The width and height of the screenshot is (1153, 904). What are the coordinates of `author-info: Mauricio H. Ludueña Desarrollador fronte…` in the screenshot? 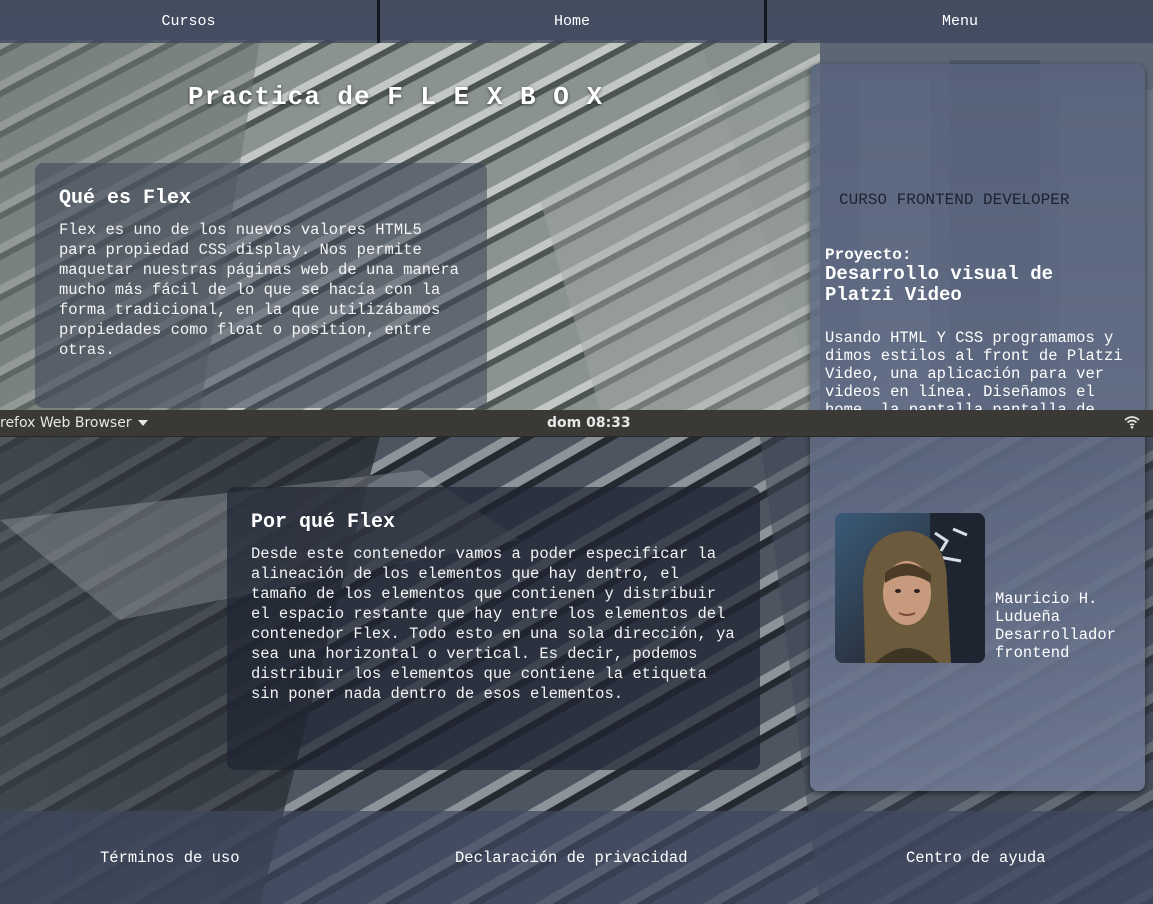 It's located at (1067, 626).